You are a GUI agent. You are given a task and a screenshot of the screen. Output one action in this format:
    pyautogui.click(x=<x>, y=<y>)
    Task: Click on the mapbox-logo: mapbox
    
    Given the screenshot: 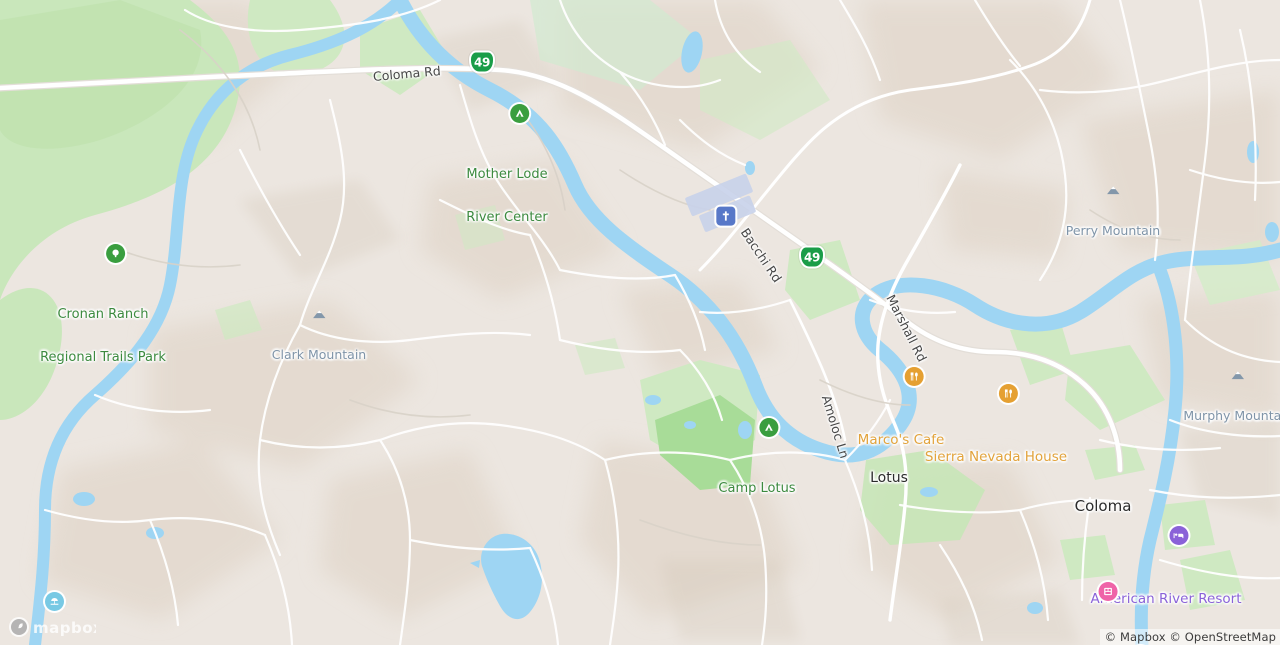 What is the action you would take?
    pyautogui.click(x=52, y=627)
    